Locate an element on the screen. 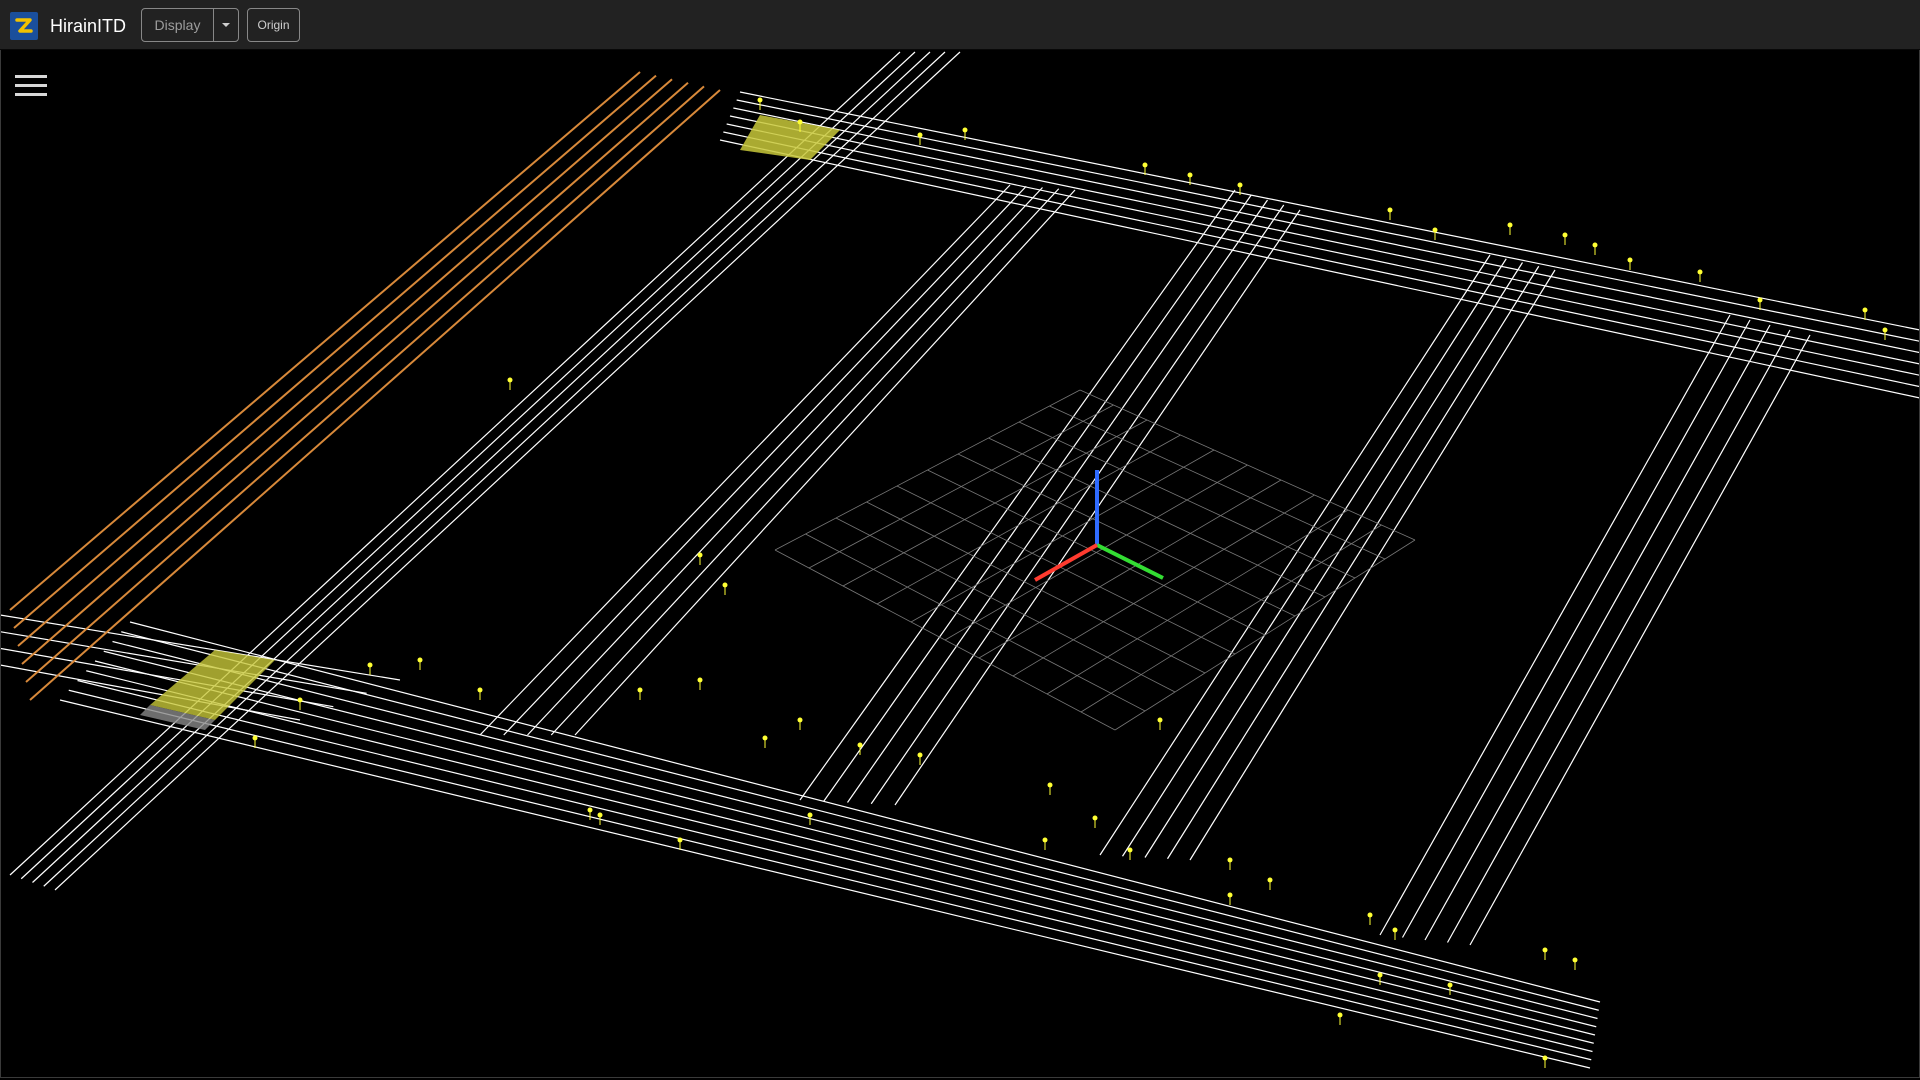 This screenshot has width=1920, height=1080. display-dropdown-toggle is located at coordinates (226, 25).